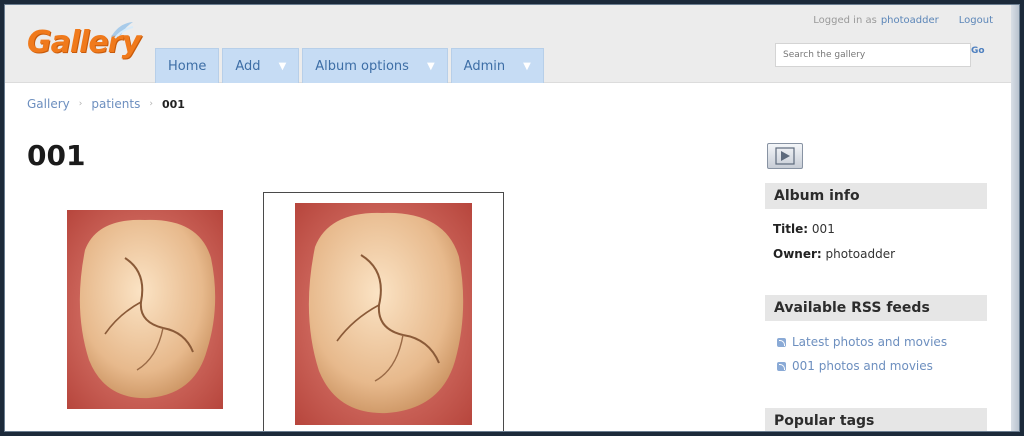 The image size is (1024, 436). Describe the element at coordinates (860, 254) in the screenshot. I see `owner-value: photoadder` at that location.